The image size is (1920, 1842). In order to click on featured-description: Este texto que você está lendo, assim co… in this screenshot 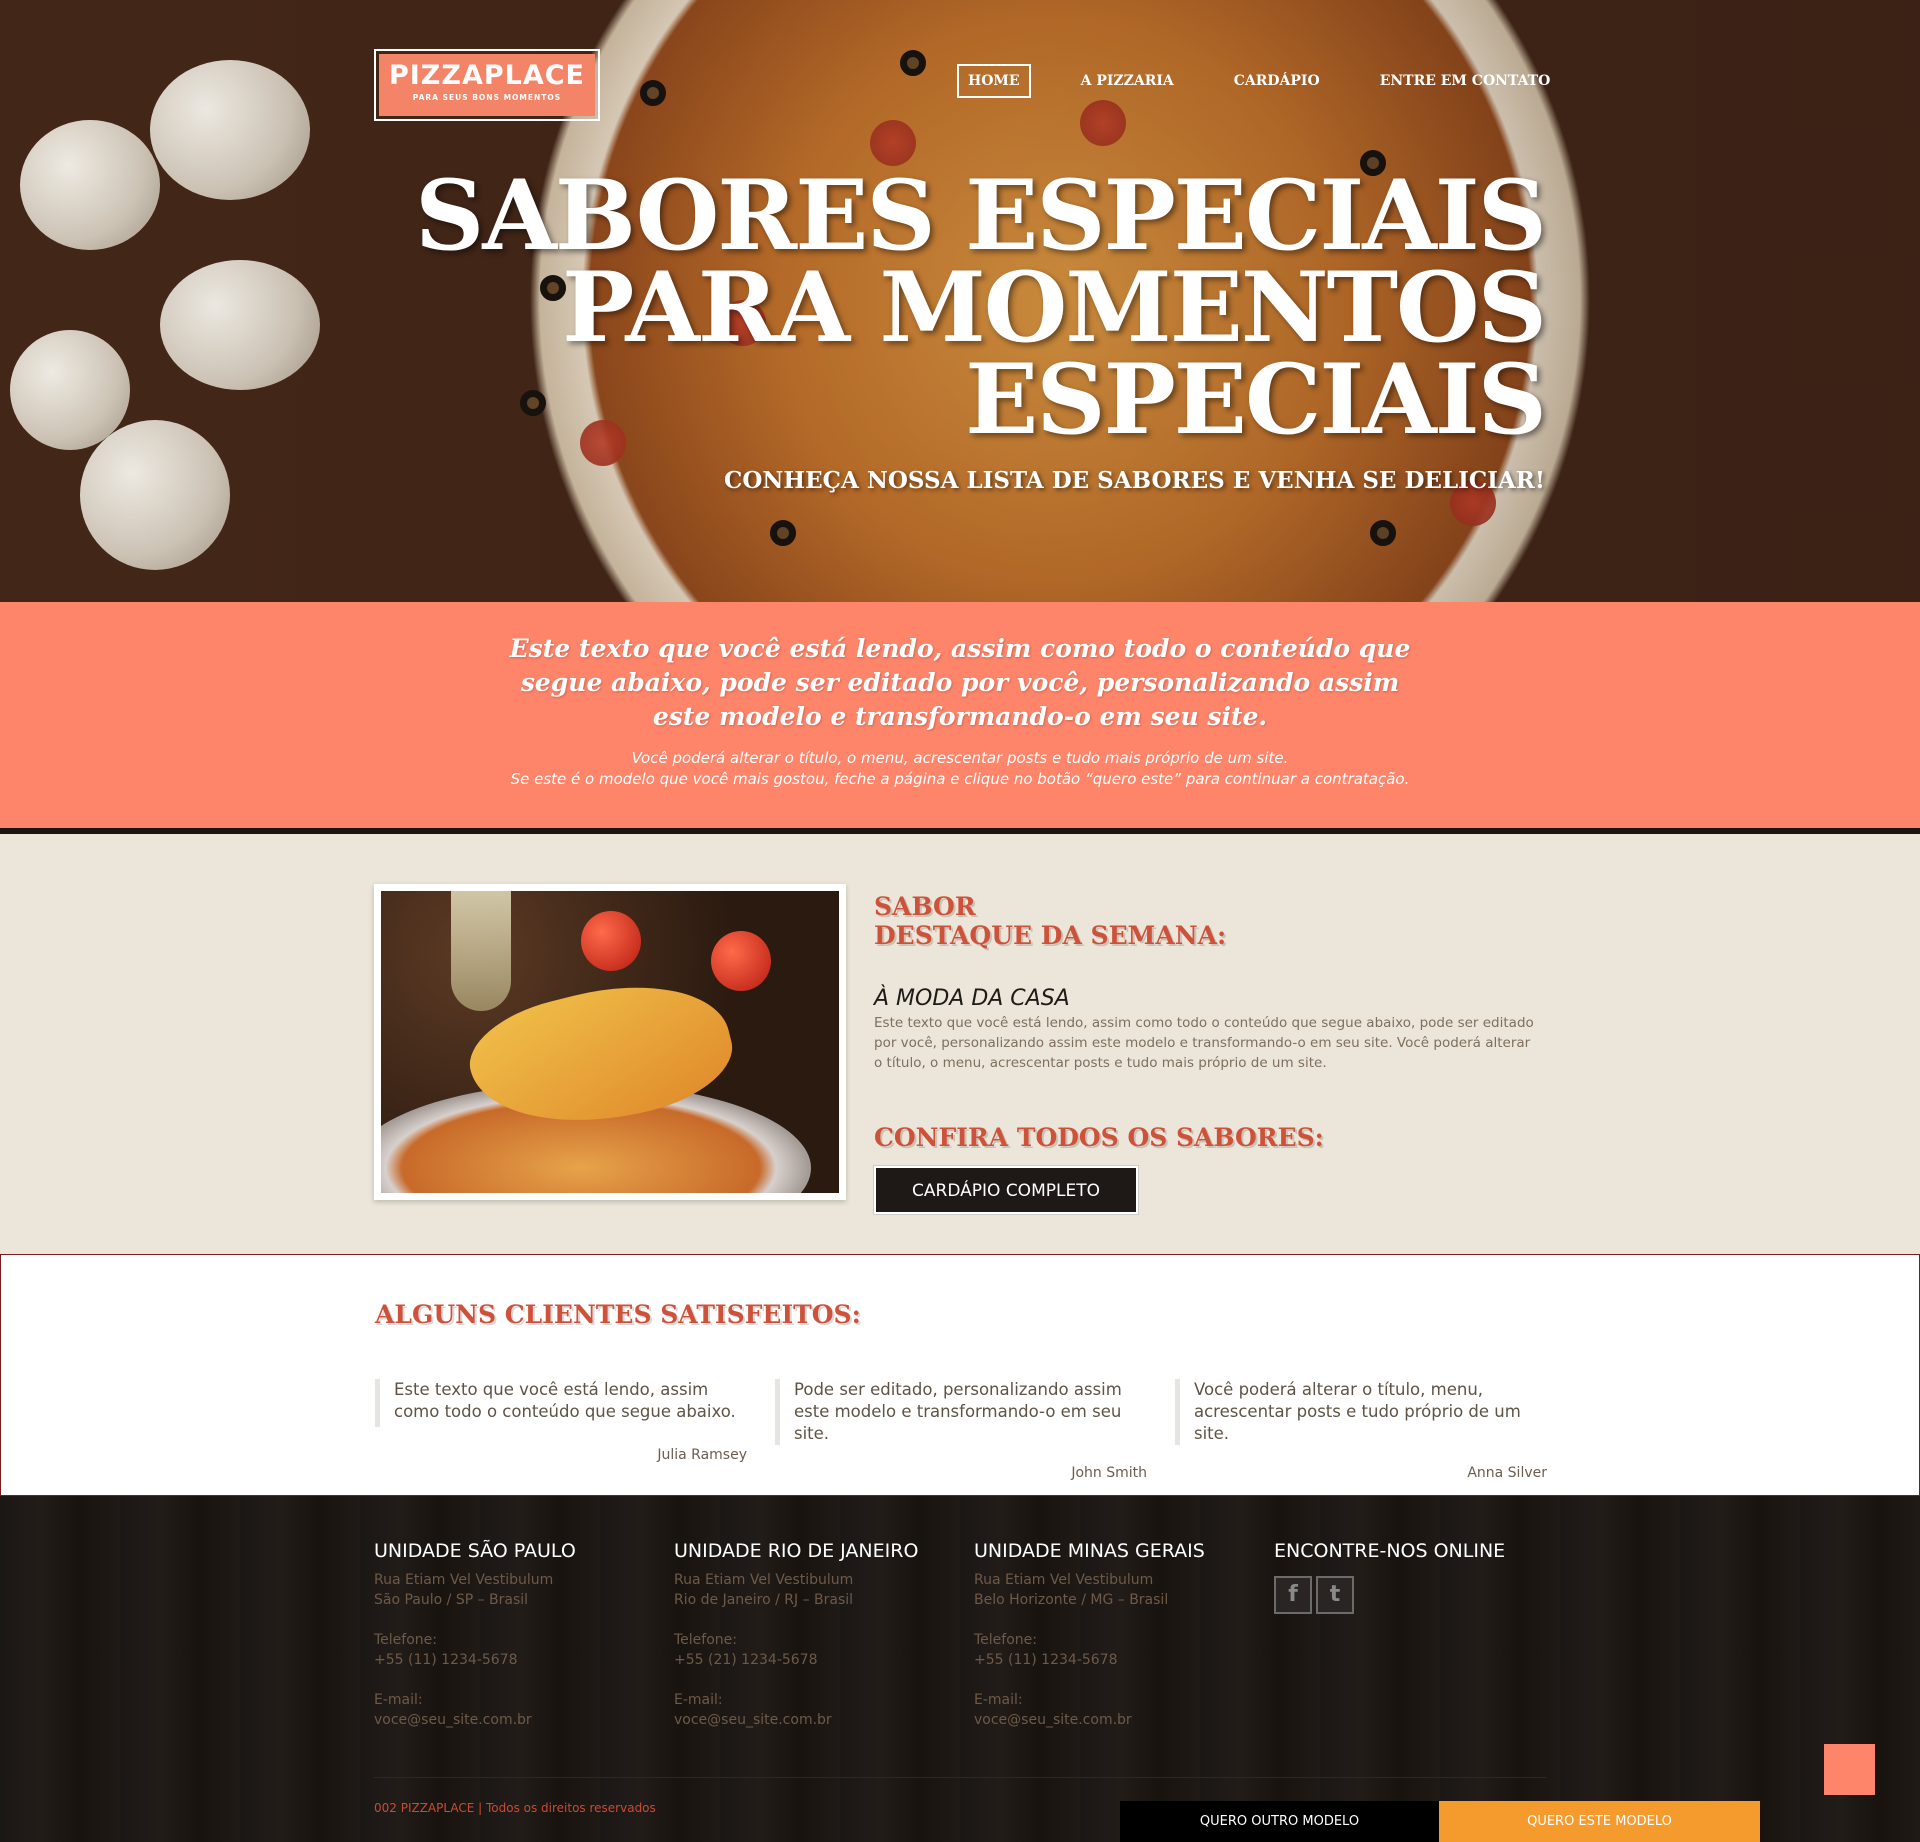, I will do `click(1204, 1043)`.